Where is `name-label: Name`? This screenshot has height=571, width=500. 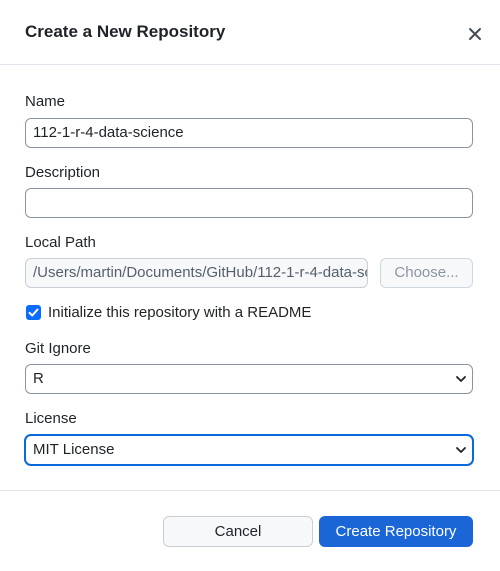 name-label: Name is located at coordinates (45, 101).